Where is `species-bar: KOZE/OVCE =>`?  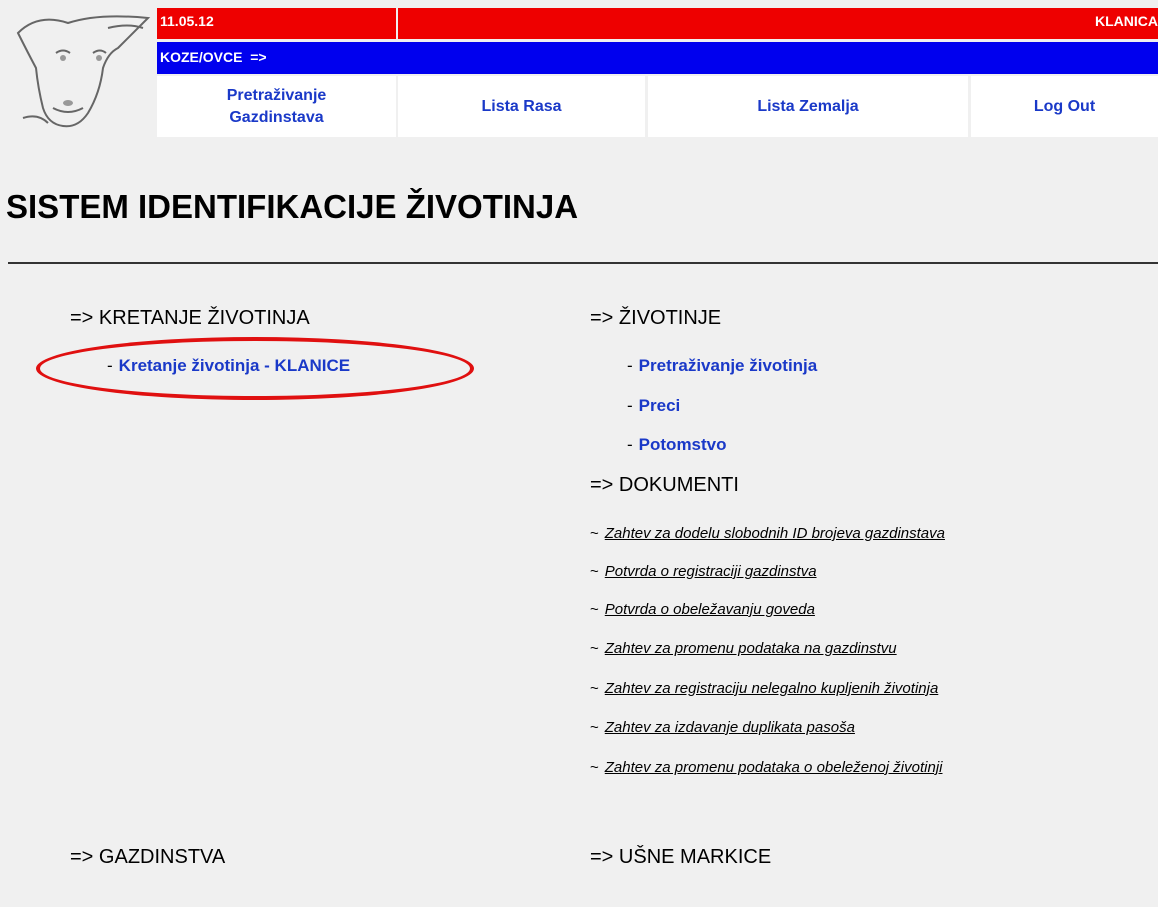
species-bar: KOZE/OVCE => is located at coordinates (657, 58).